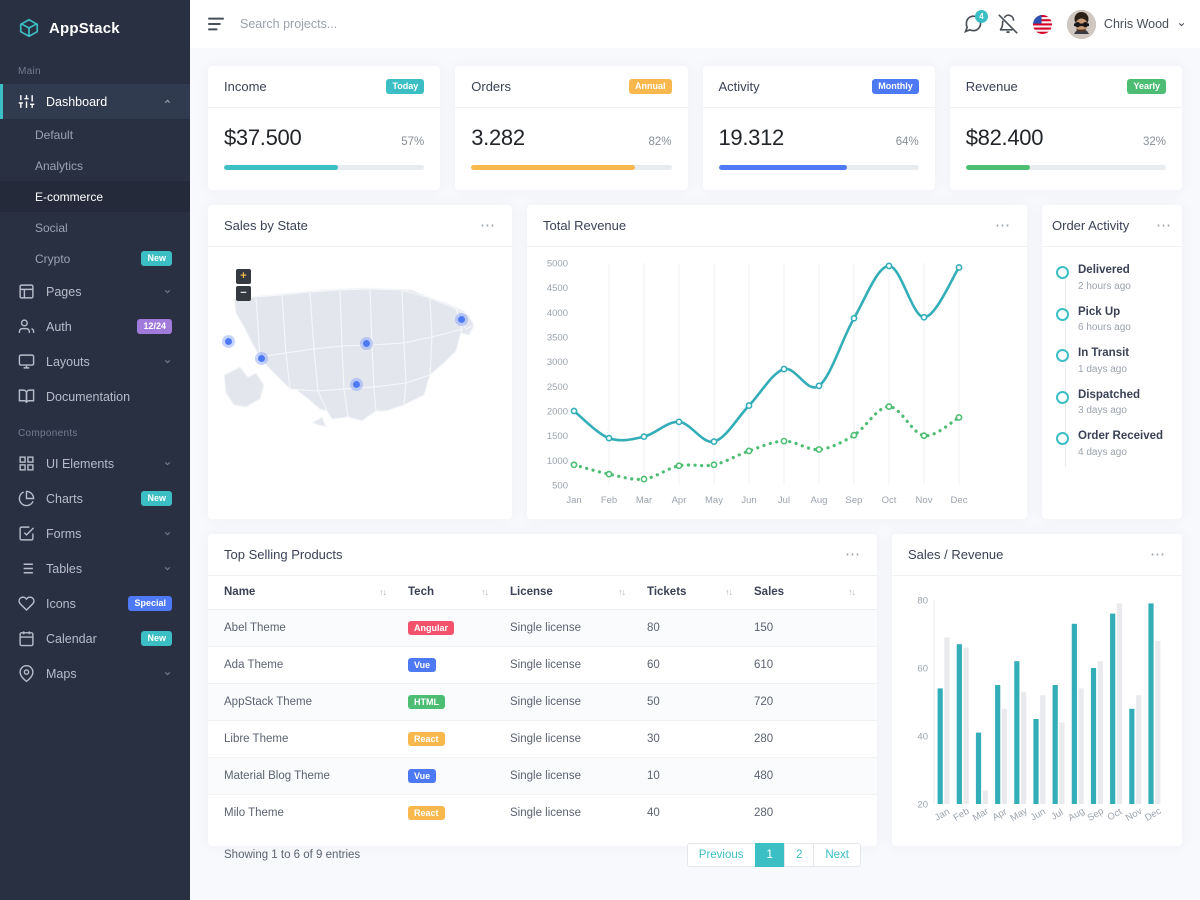  Describe the element at coordinates (1066, 149) in the screenshot. I see `stat-body: $82.400 32%` at that location.